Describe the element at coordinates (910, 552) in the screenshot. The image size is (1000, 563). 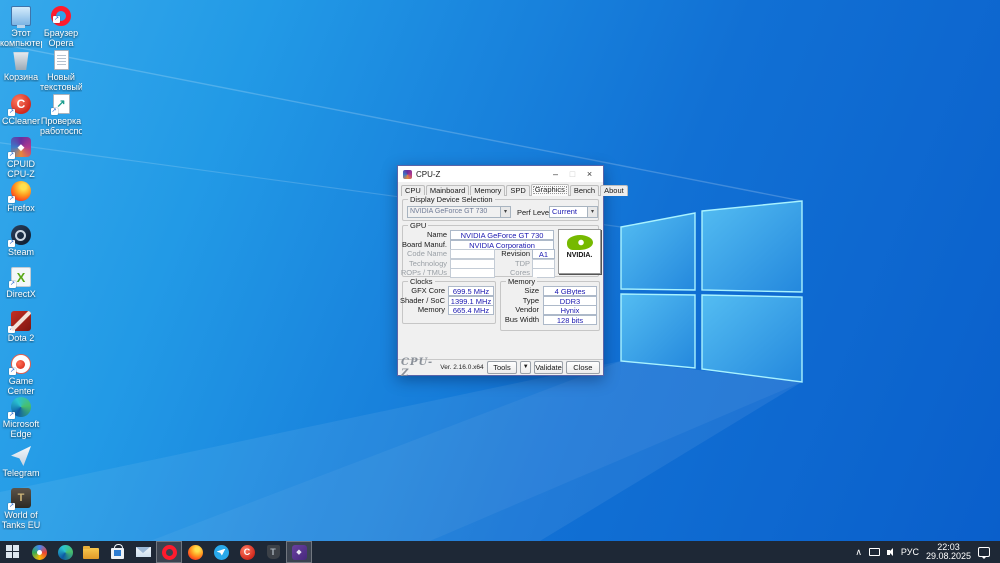
I see `language-indicator: РУС` at that location.